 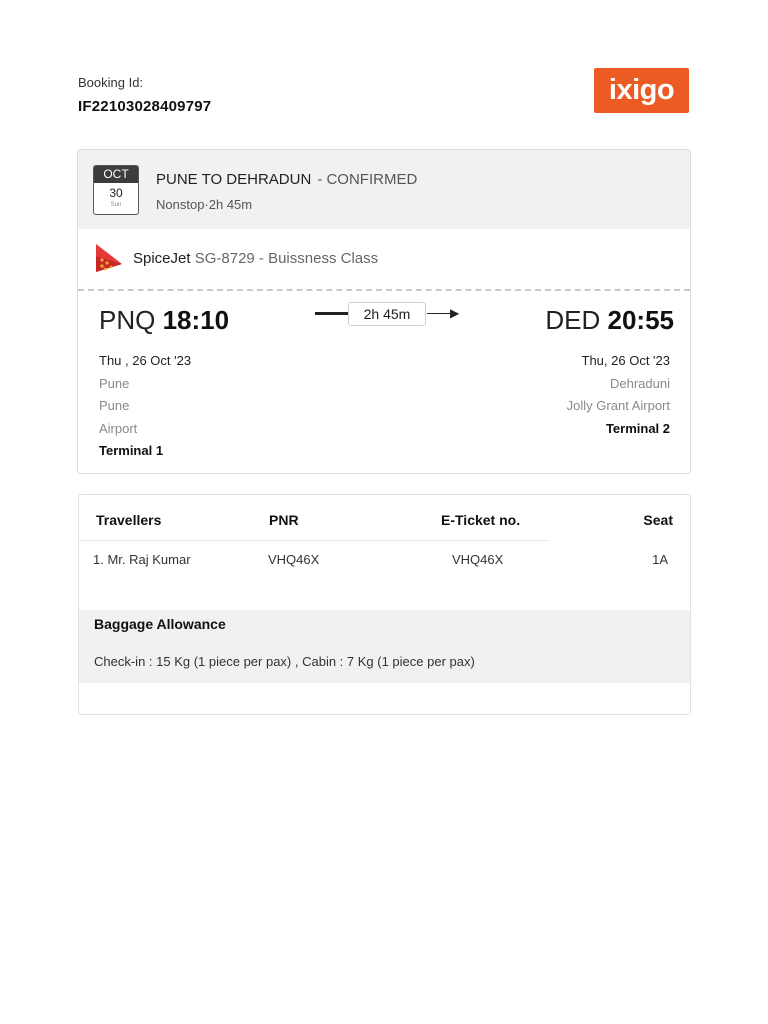 What do you see at coordinates (129, 520) in the screenshot?
I see `travellers-header: Travellers` at bounding box center [129, 520].